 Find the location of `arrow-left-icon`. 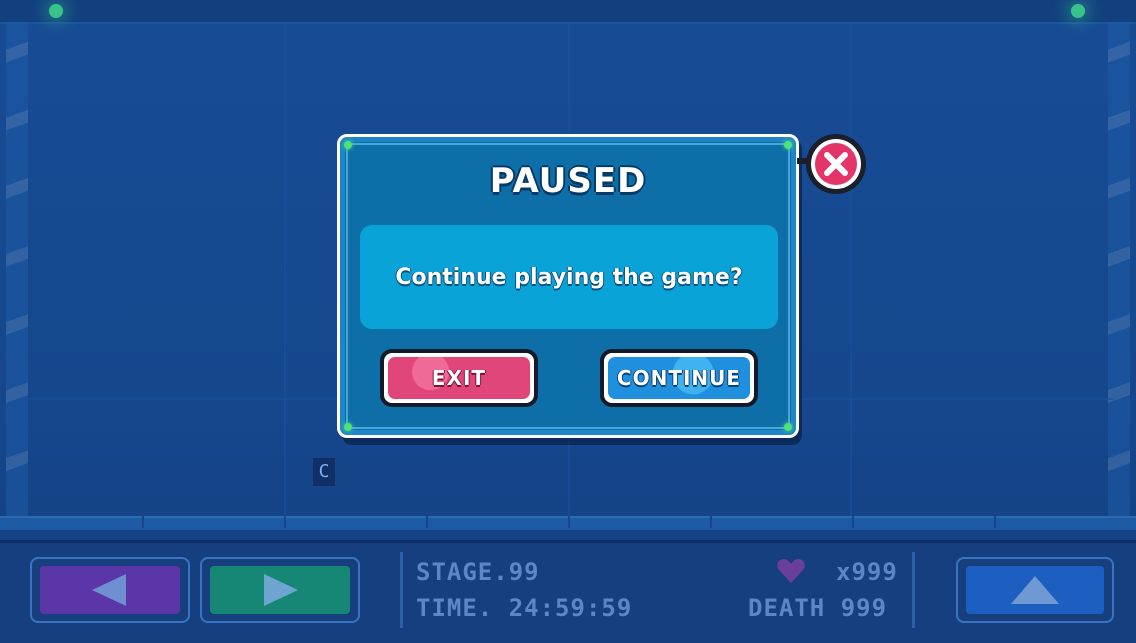

arrow-left-icon is located at coordinates (109, 590).